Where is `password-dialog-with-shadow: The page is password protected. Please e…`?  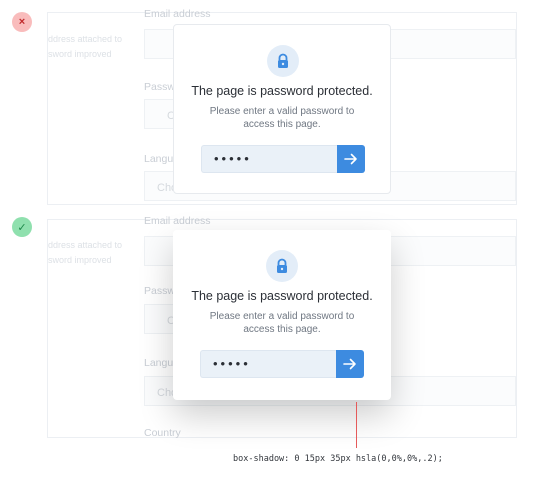
password-dialog-with-shadow: The page is password protected. Please e… is located at coordinates (282, 315).